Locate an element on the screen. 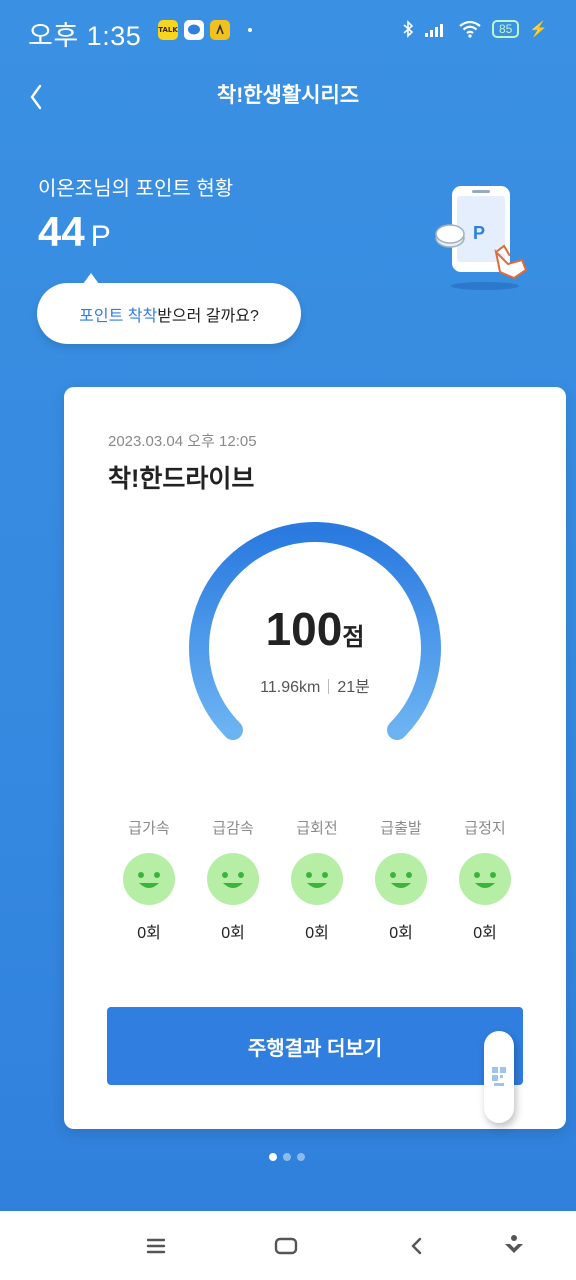 This screenshot has height=1280, width=576. home-square-icon is located at coordinates (286, 1246).